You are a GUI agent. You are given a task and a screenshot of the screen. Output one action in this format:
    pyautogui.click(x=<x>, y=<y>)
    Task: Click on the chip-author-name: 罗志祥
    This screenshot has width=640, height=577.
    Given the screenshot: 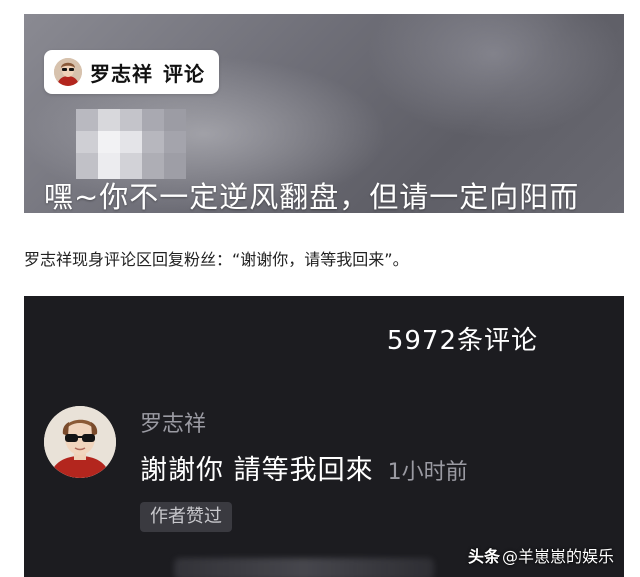 What is the action you would take?
    pyautogui.click(x=121, y=73)
    